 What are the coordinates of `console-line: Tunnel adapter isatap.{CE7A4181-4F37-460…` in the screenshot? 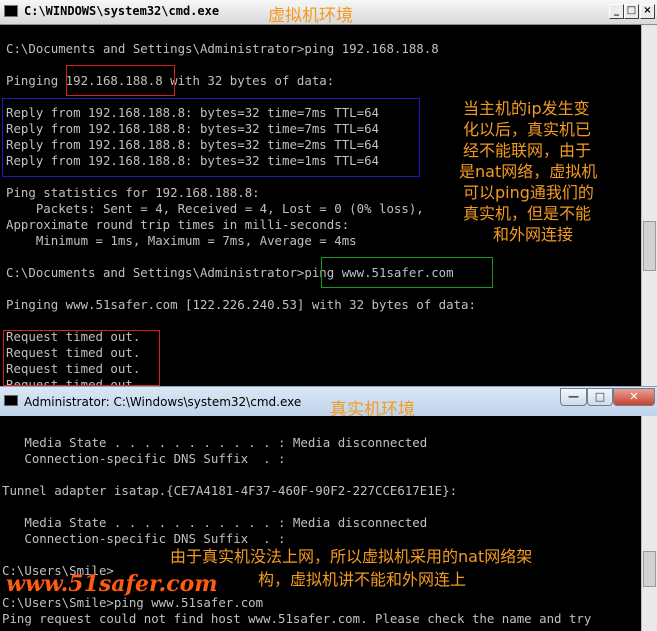 It's located at (230, 490).